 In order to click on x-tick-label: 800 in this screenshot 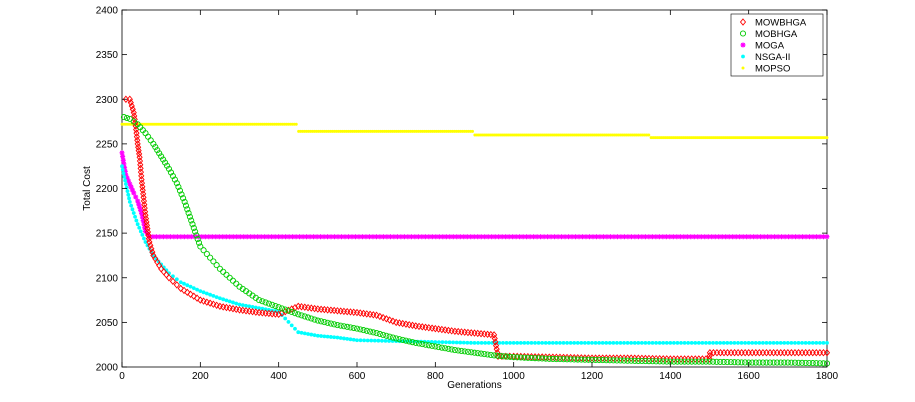, I will do `click(435, 376)`.